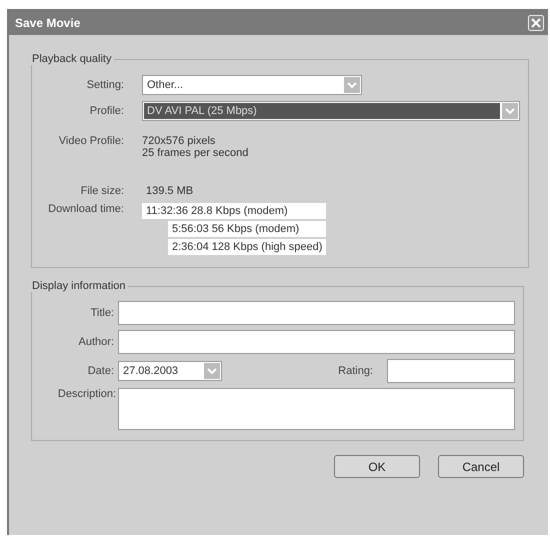 This screenshot has width=550, height=537. What do you see at coordinates (316, 313) in the screenshot?
I see `title-field` at bounding box center [316, 313].